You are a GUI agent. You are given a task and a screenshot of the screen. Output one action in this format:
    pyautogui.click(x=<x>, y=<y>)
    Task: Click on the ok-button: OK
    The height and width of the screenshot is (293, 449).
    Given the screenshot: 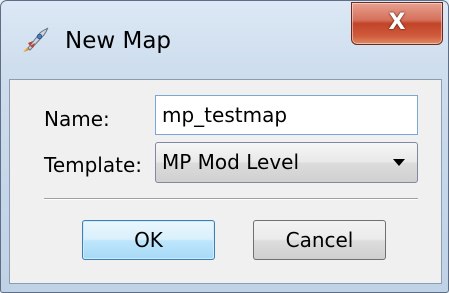 What is the action you would take?
    pyautogui.click(x=148, y=240)
    